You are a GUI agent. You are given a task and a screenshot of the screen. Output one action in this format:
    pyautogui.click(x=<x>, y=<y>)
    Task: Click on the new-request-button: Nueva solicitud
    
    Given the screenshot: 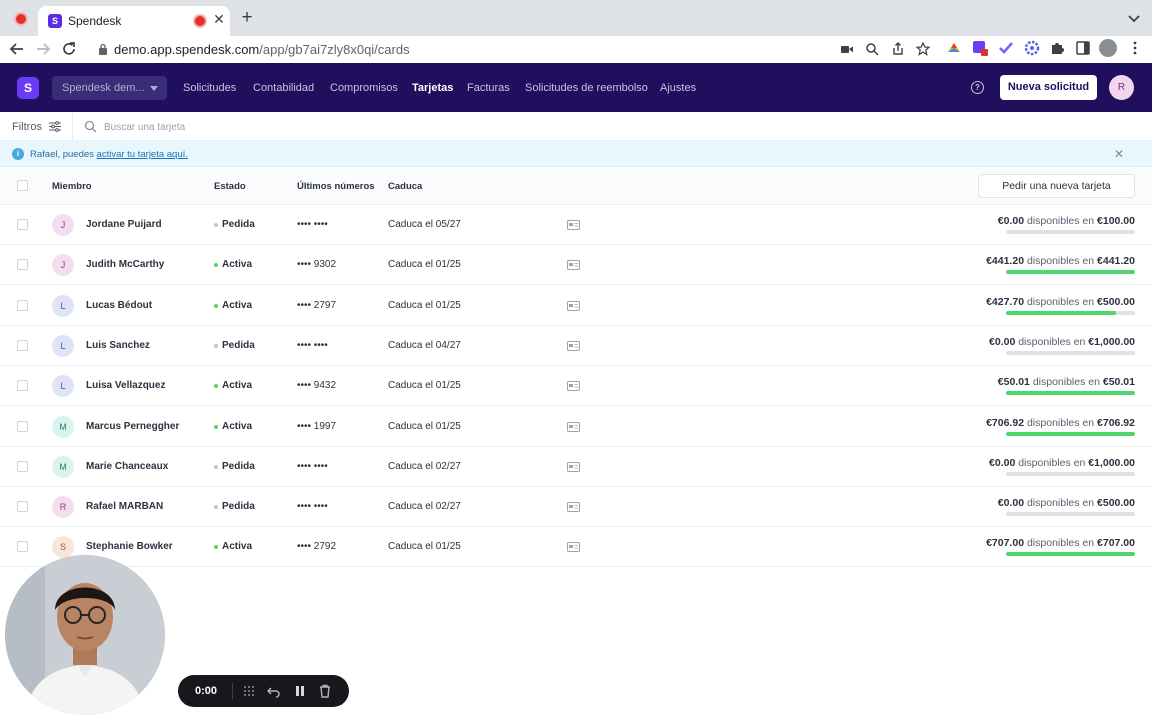 What is the action you would take?
    pyautogui.click(x=1048, y=87)
    